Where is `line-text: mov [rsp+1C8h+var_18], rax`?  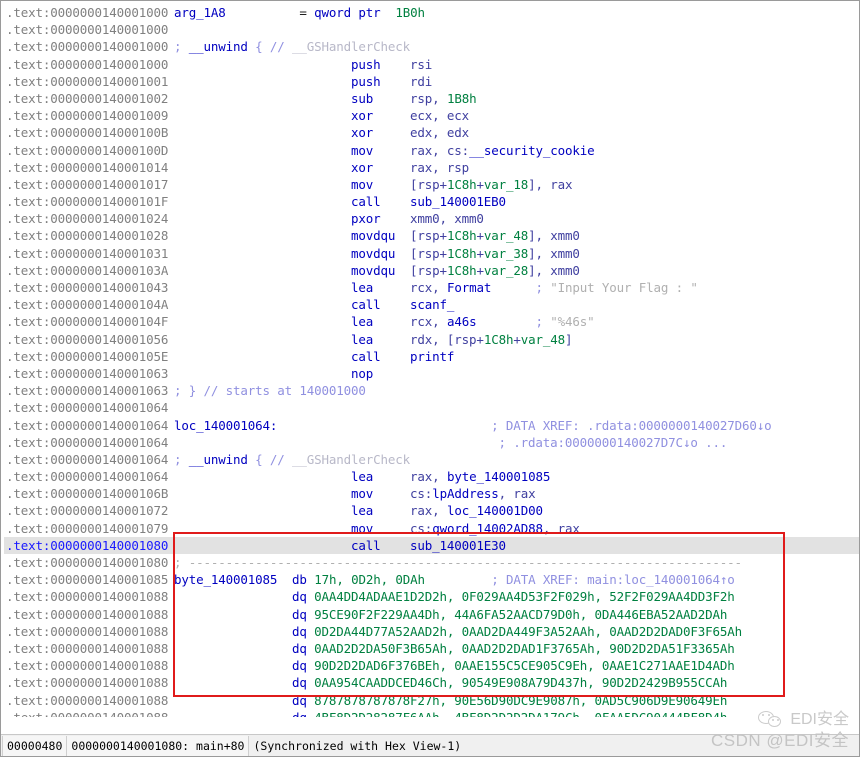 line-text: mov [rsp+1C8h+var_18], rax is located at coordinates (462, 184).